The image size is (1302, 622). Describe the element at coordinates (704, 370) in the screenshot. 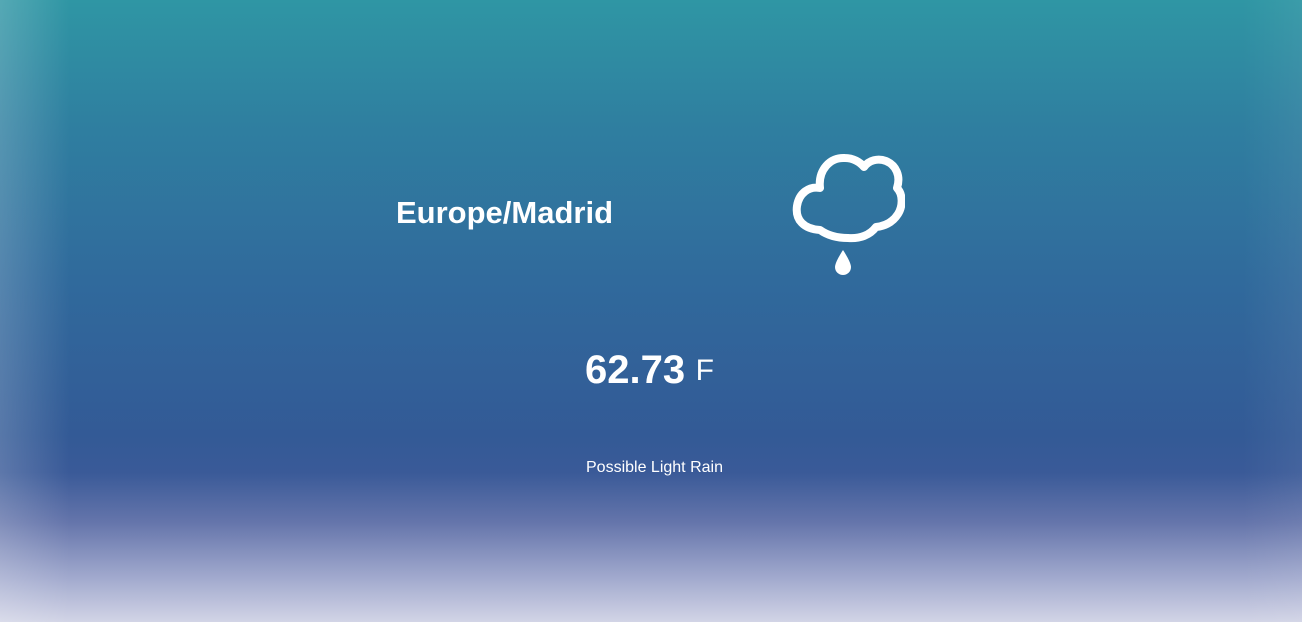

I see `temperature-unit: F` at that location.